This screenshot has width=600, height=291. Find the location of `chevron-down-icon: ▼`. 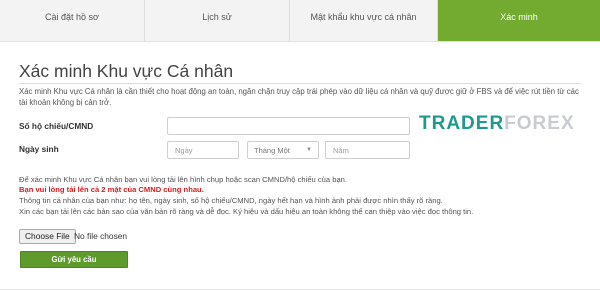

chevron-down-icon: ▼ is located at coordinates (309, 150).